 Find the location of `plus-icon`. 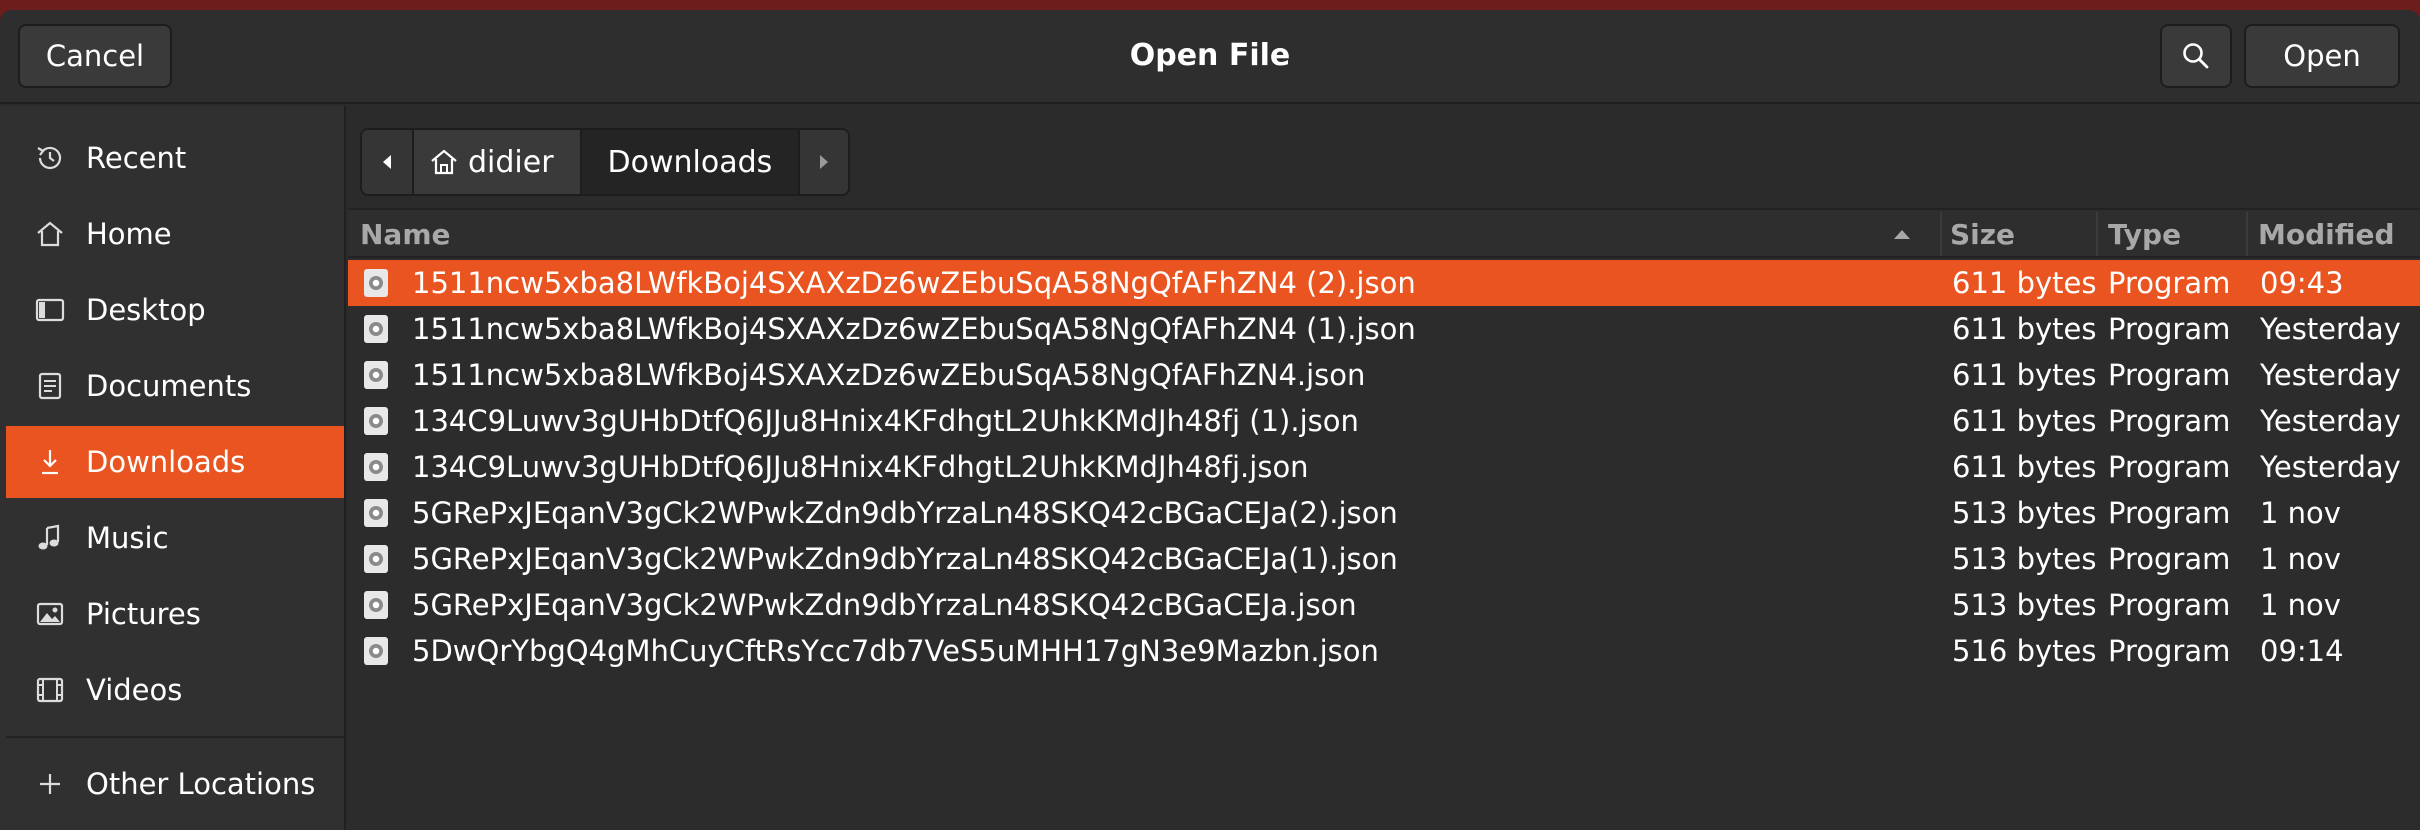

plus-icon is located at coordinates (50, 784).